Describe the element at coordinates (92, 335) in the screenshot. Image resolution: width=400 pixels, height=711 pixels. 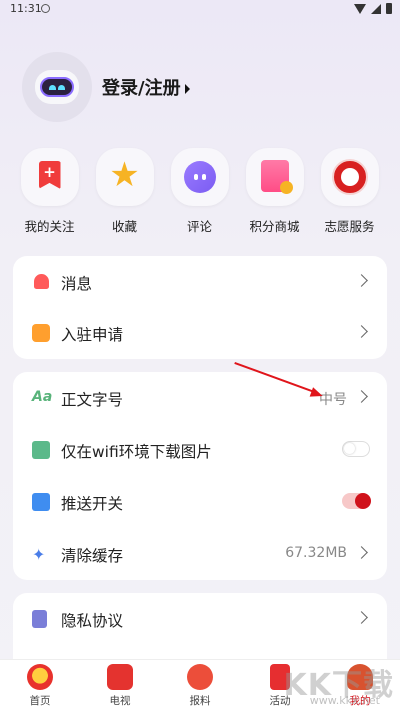
I see `row-label: 入驻申请` at that location.